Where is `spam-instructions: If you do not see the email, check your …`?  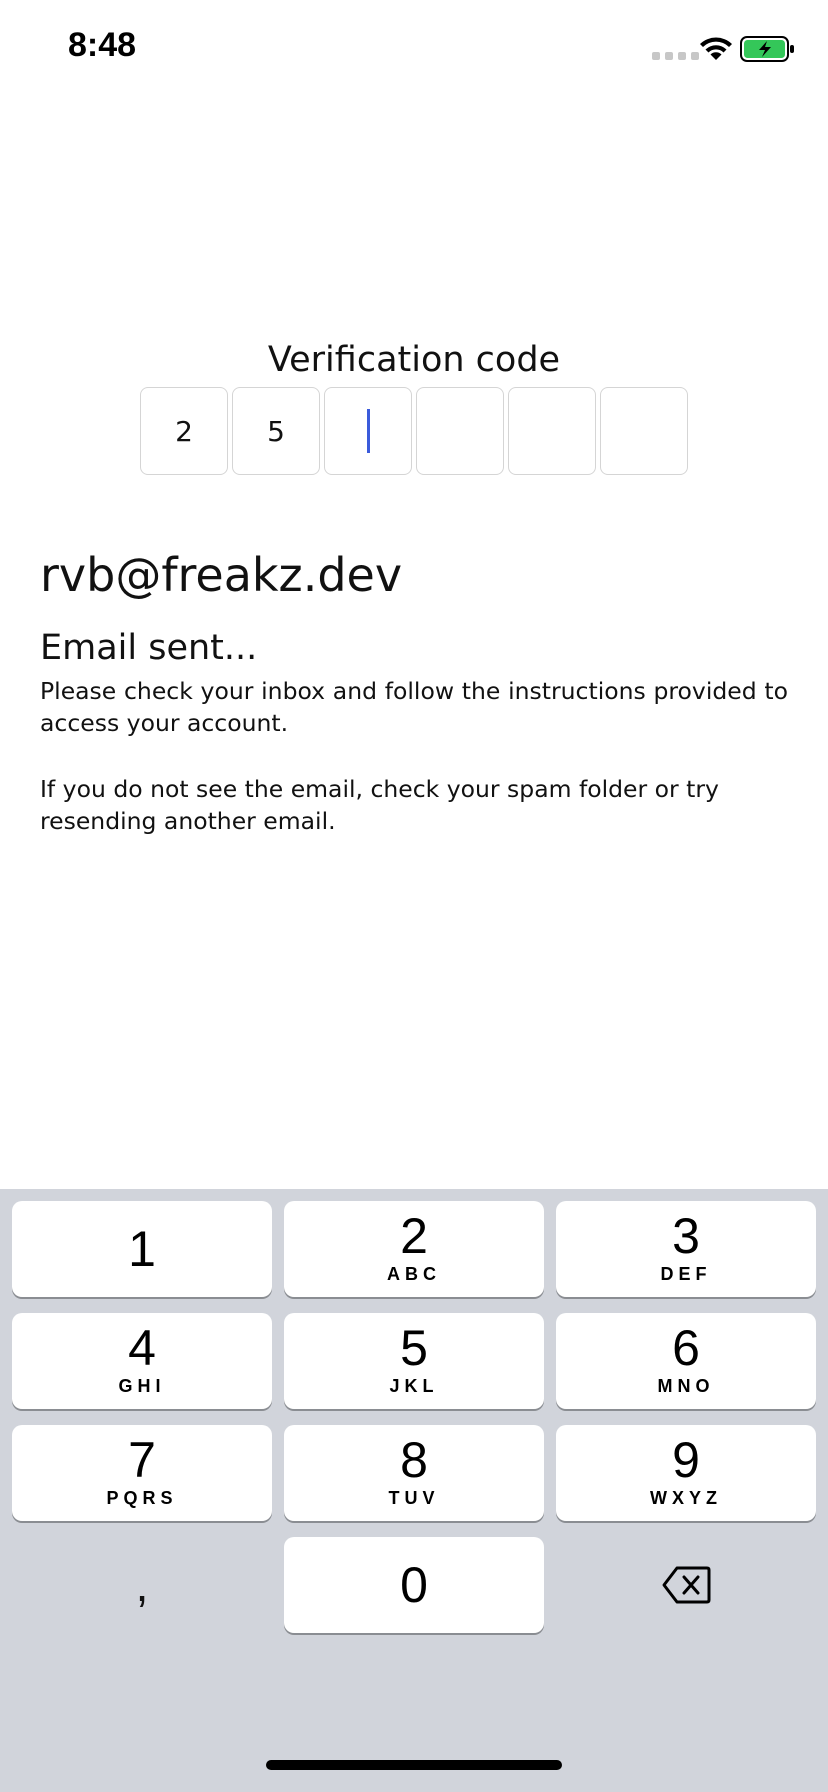
spam-instructions: If you do not see the email, check your … is located at coordinates (379, 805).